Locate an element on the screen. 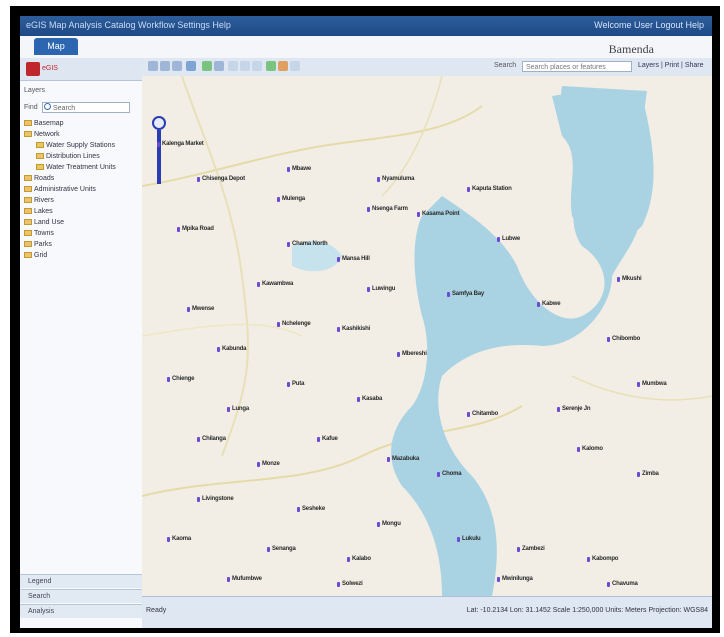 The width and height of the screenshot is (724, 637). measure-icon is located at coordinates (233, 66).